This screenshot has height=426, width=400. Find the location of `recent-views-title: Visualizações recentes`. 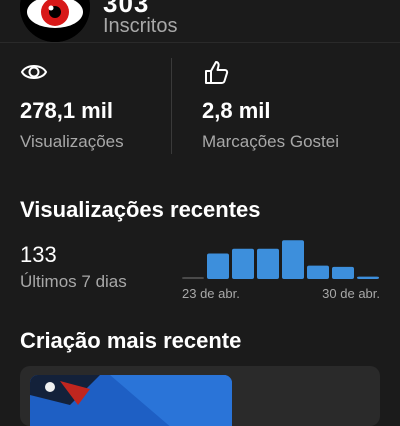

recent-views-title: Visualizações recentes is located at coordinates (140, 210).